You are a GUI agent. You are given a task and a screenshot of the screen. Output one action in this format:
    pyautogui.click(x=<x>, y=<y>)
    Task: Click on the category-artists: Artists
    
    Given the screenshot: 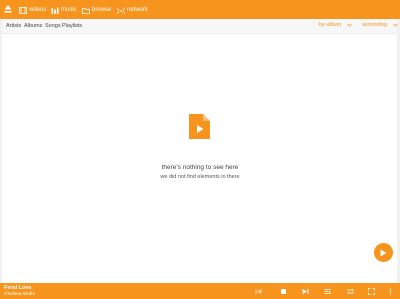 What is the action you would take?
    pyautogui.click(x=13, y=26)
    